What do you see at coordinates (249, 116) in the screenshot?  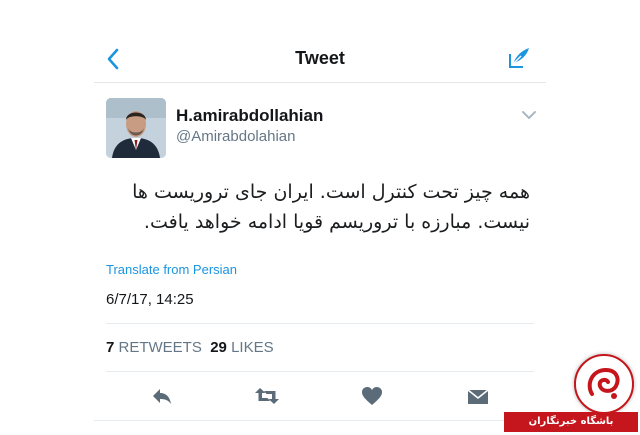 I see `author-name: H.amirabdollahian` at bounding box center [249, 116].